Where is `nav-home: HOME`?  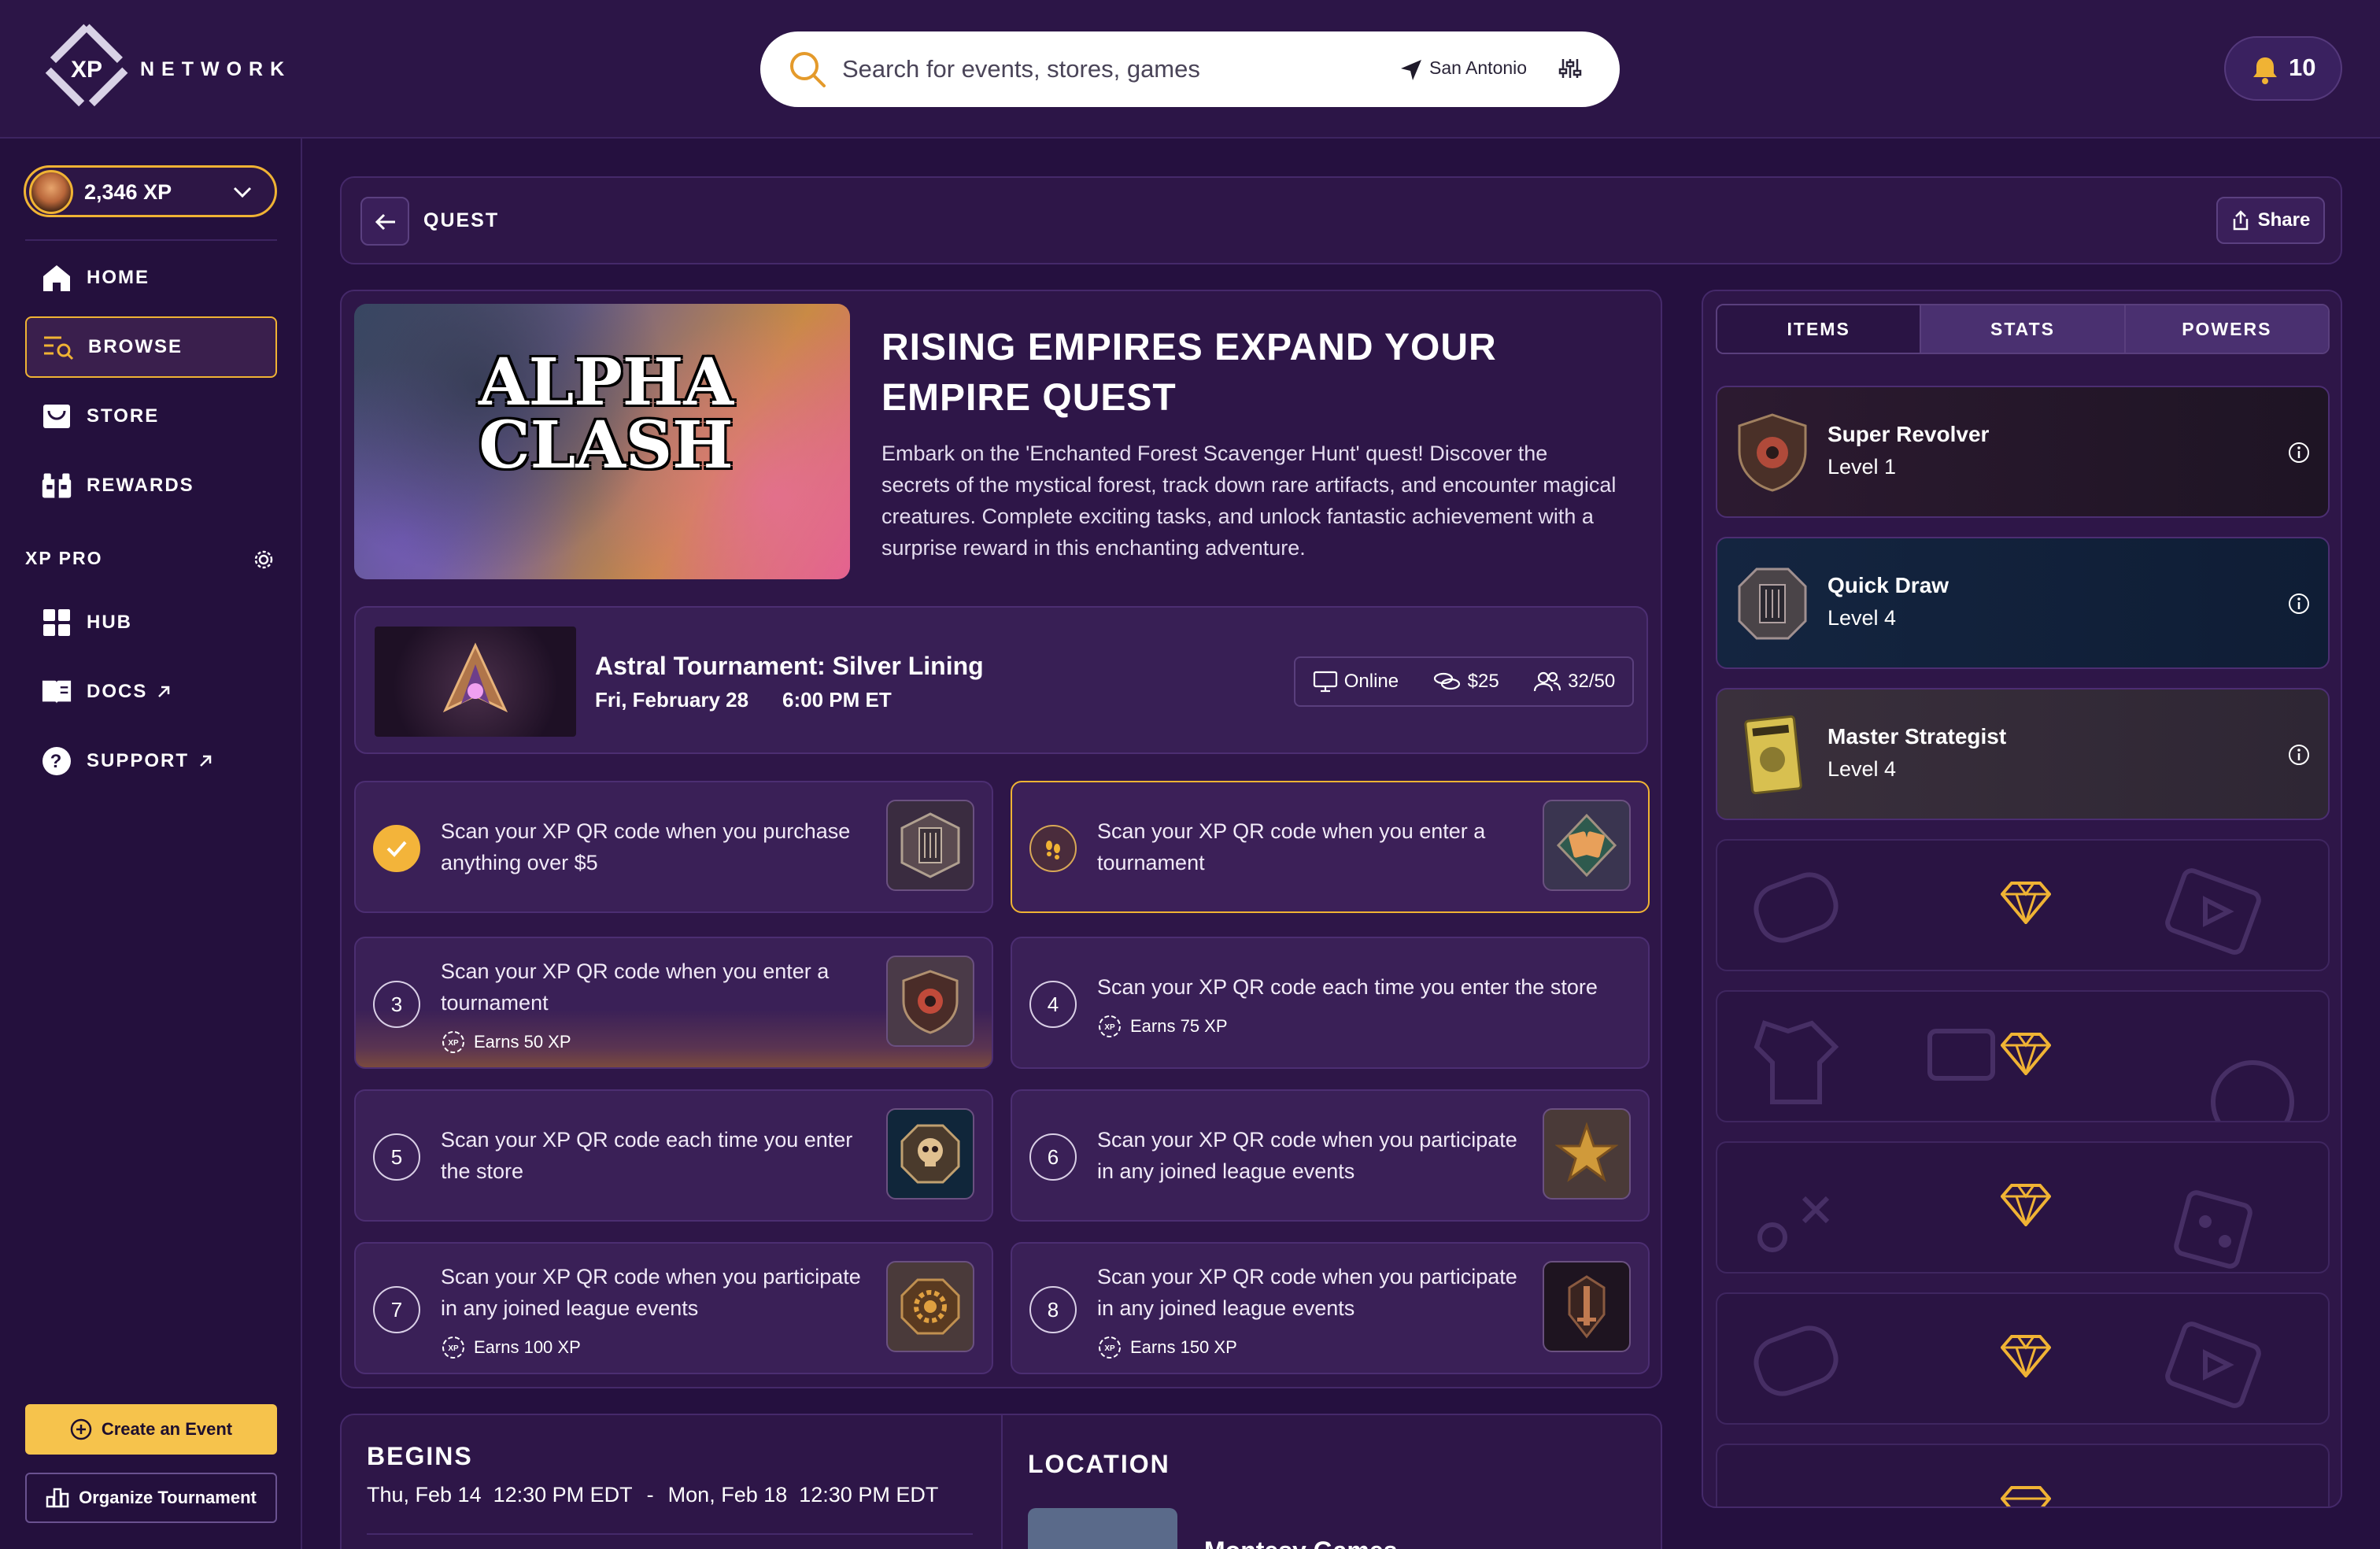
nav-home: HOME is located at coordinates (151, 278).